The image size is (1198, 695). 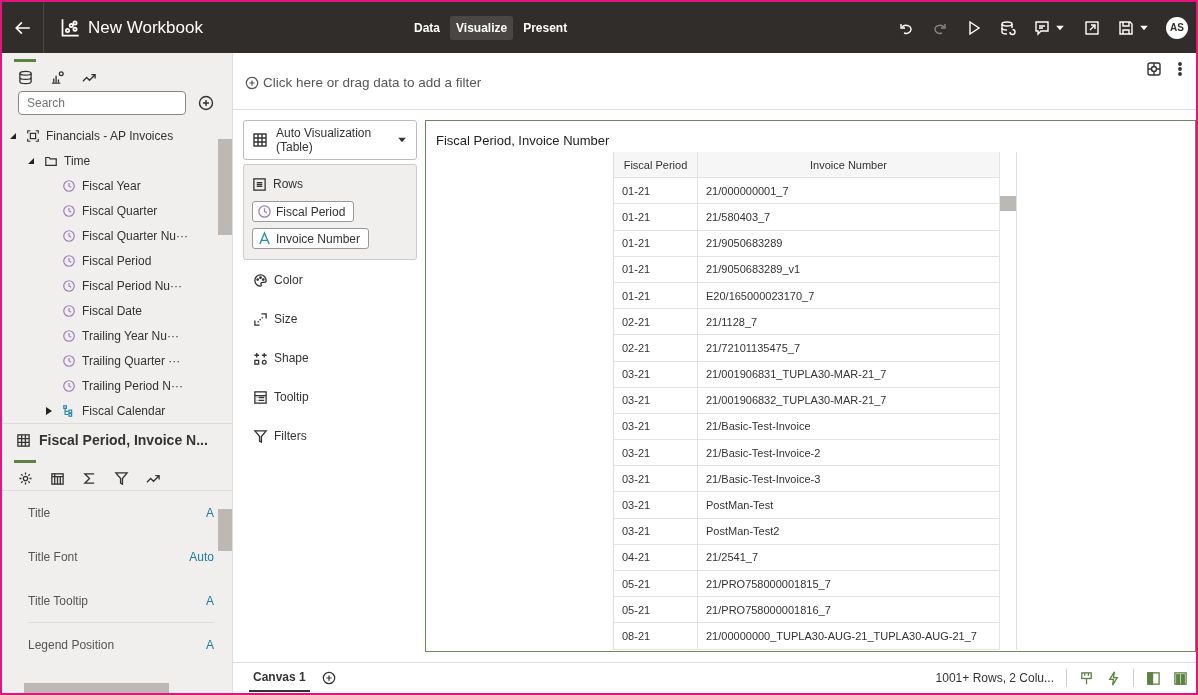 I want to click on brush-icon, so click(x=1086, y=678).